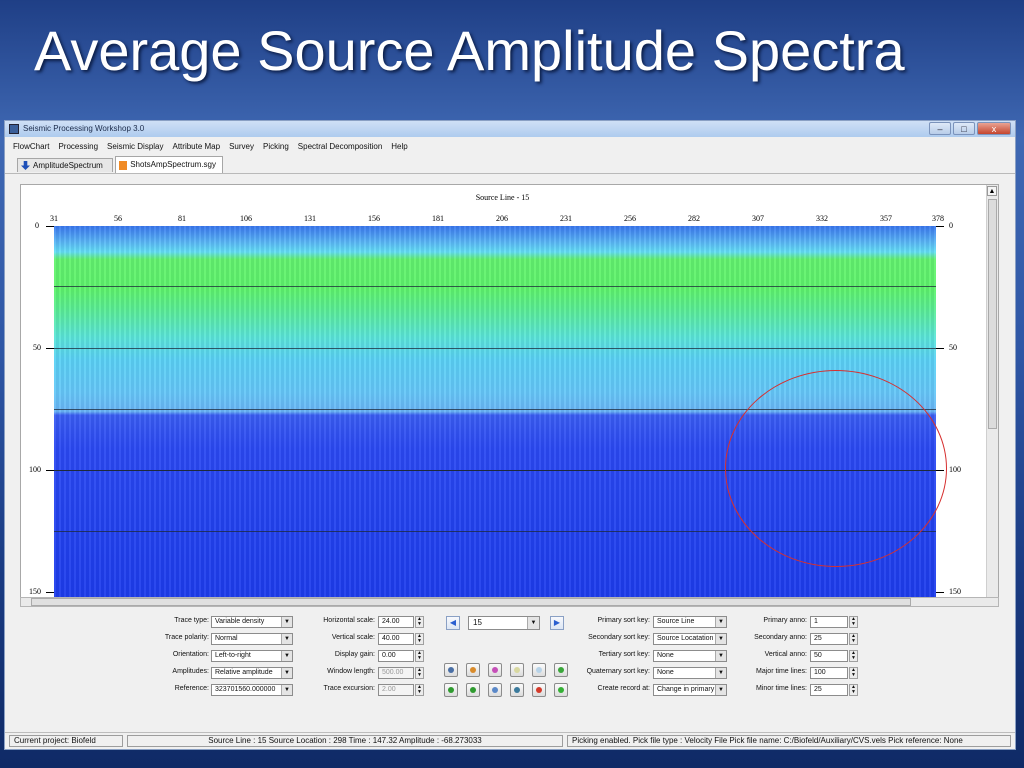 Image resolution: width=1024 pixels, height=768 pixels. What do you see at coordinates (690, 690) in the screenshot?
I see `create-record-at-select: Change in primary ▼` at bounding box center [690, 690].